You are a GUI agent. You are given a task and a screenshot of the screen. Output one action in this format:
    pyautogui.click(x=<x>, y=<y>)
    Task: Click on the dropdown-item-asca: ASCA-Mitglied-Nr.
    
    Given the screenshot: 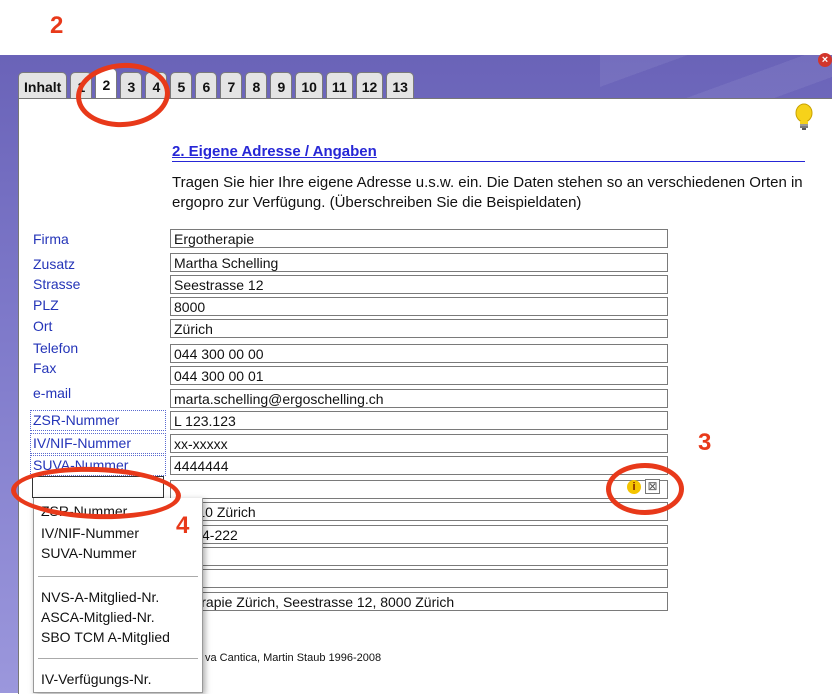 What is the action you would take?
    pyautogui.click(x=98, y=617)
    